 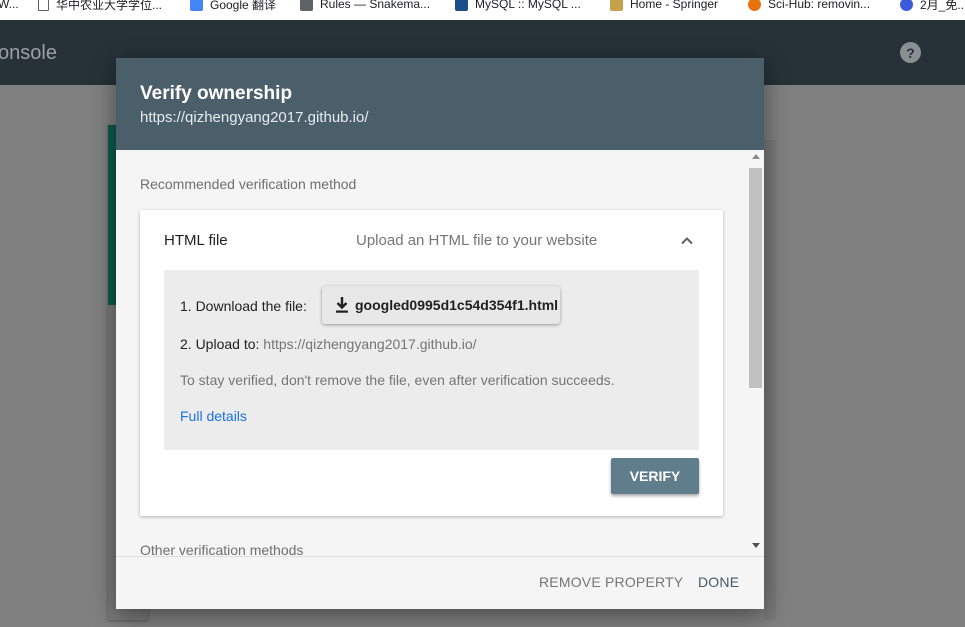 I want to click on dialog-scrollbar, so click(x=756, y=353).